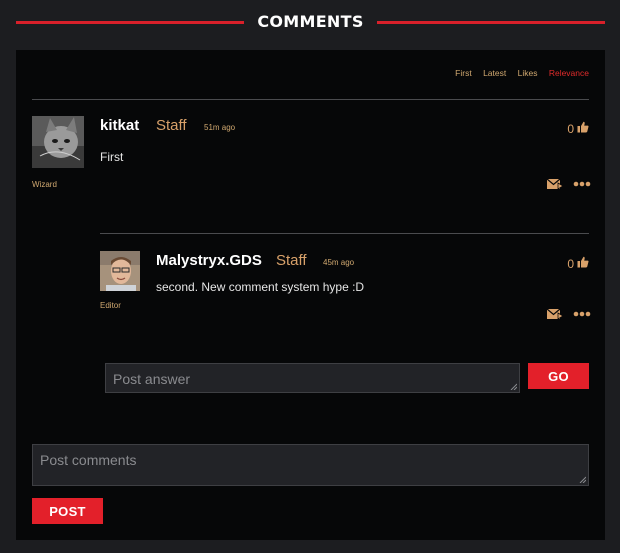 The image size is (620, 553). Describe the element at coordinates (110, 305) in the screenshot. I see `user-rank: Editor` at that location.